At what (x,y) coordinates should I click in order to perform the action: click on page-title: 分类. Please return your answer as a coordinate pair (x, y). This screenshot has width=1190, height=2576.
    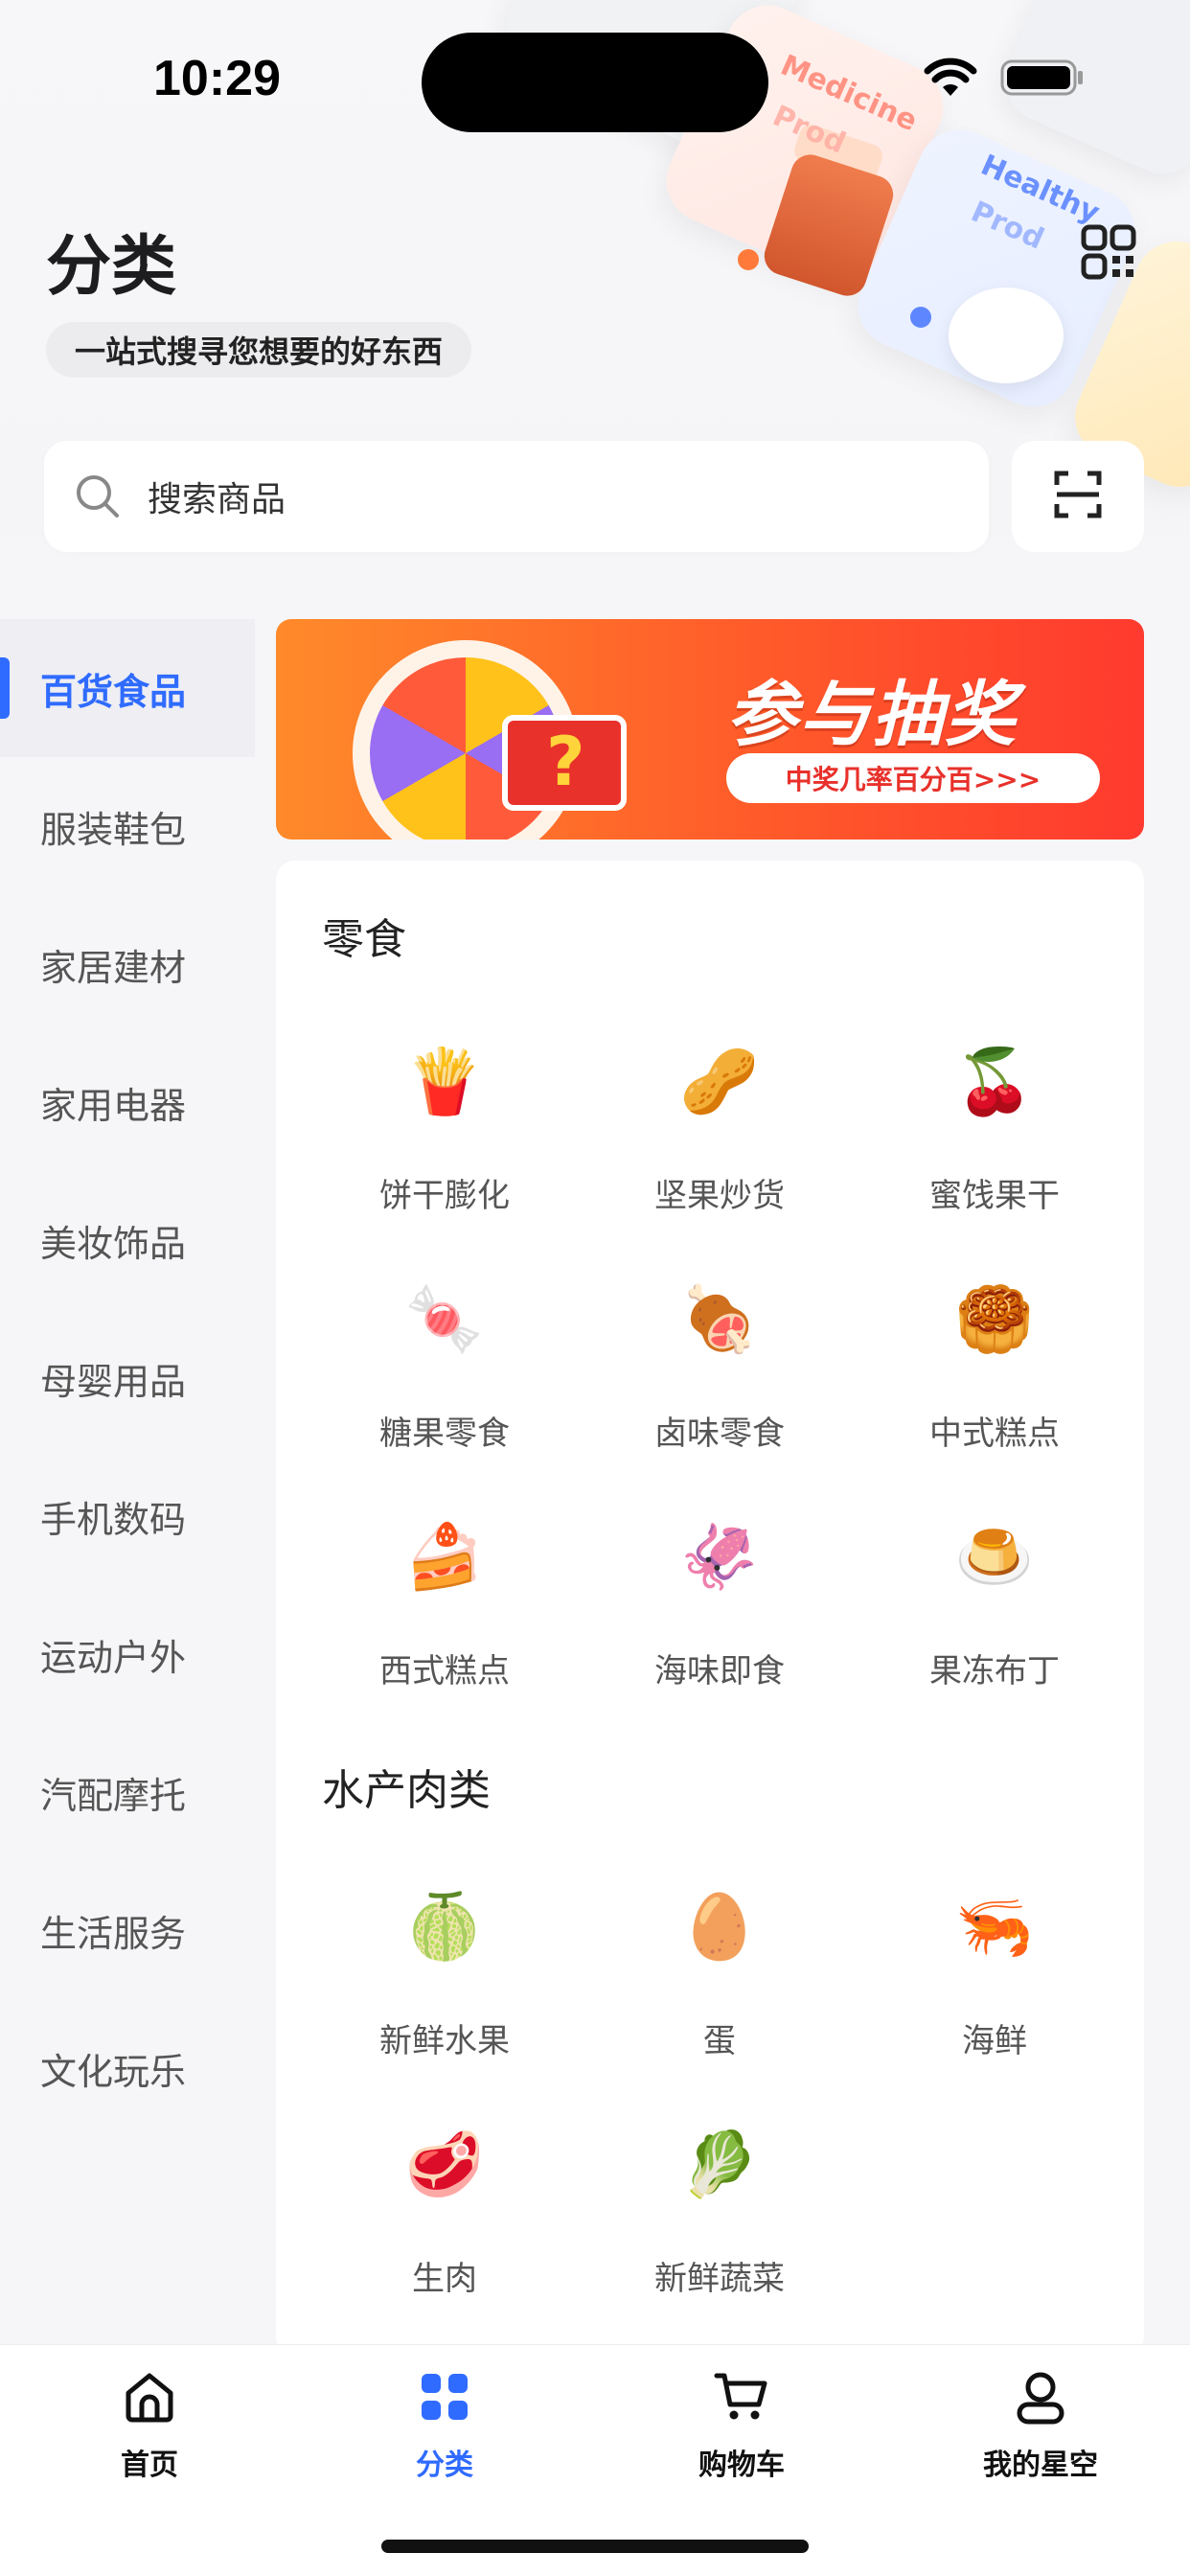
    Looking at the image, I should click on (111, 267).